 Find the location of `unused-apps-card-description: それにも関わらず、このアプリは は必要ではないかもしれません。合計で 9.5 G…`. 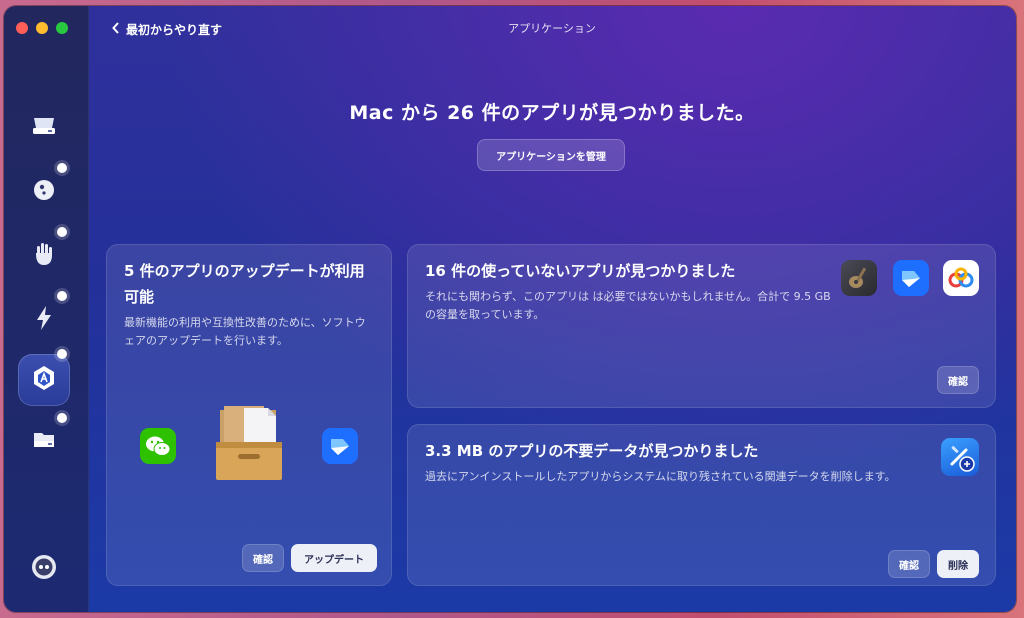

unused-apps-card-description: それにも関わらず、このアプリは は必要ではないかもしれません。合計で 9.5 G… is located at coordinates (628, 305).